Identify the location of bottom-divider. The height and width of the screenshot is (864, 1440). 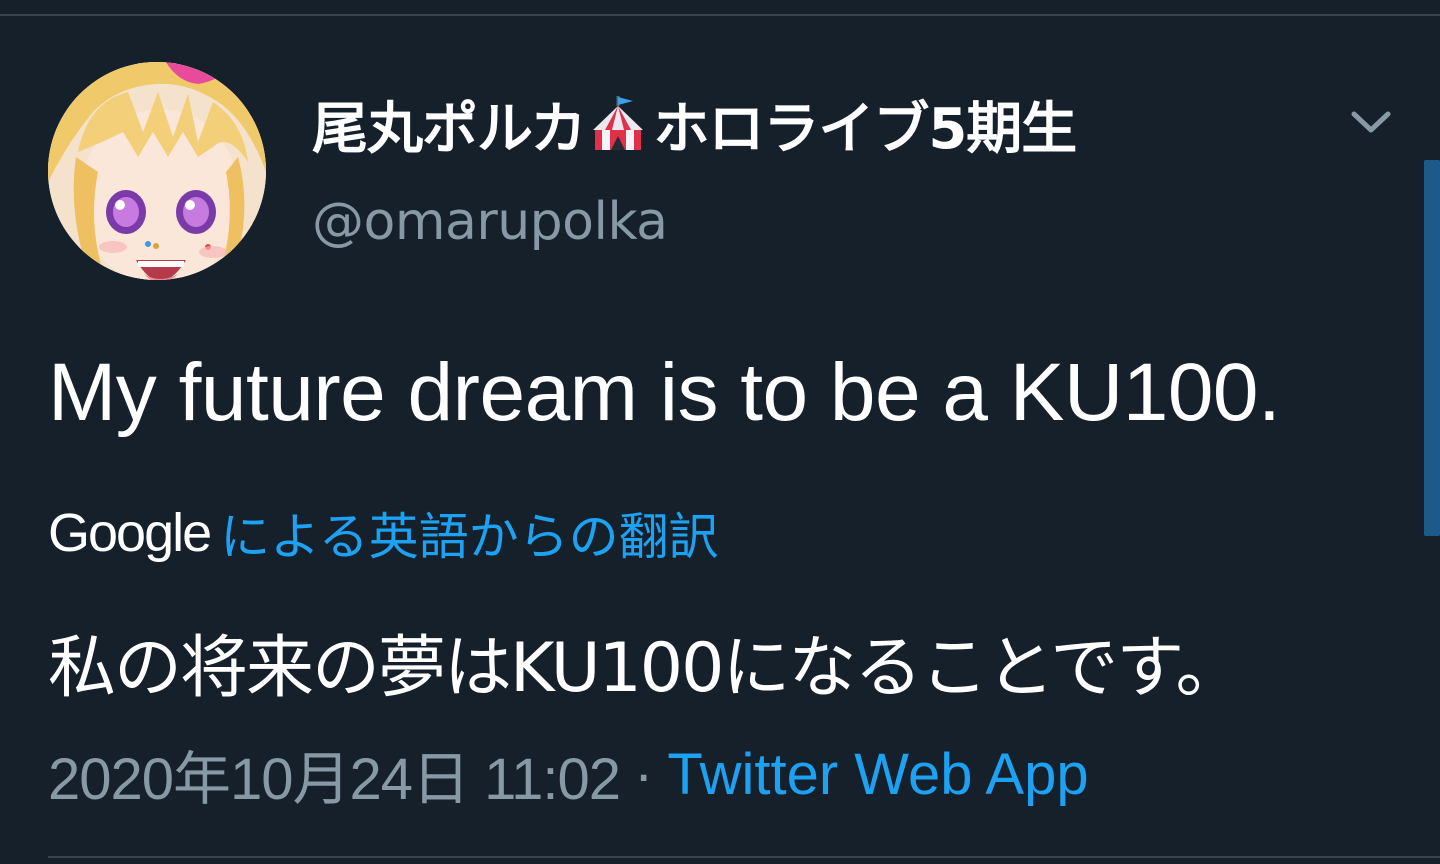
(744, 857).